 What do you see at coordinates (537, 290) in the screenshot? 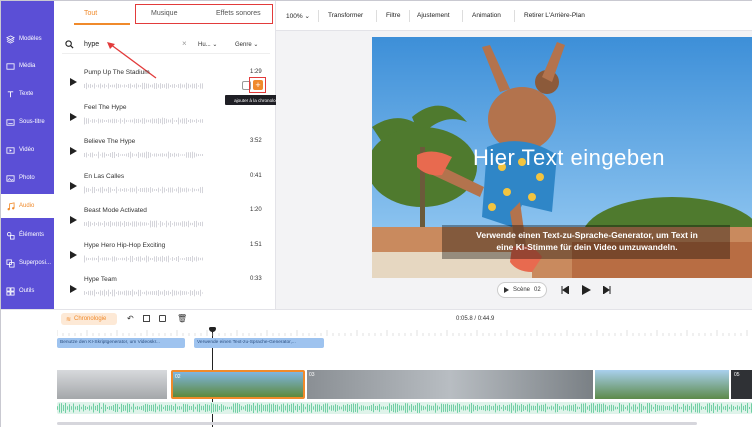
I see `scene-number: 02` at bounding box center [537, 290].